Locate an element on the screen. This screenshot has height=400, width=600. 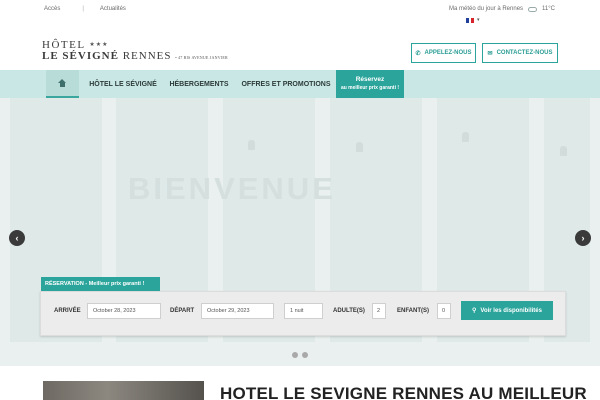
slider-next-button: › is located at coordinates (583, 238).